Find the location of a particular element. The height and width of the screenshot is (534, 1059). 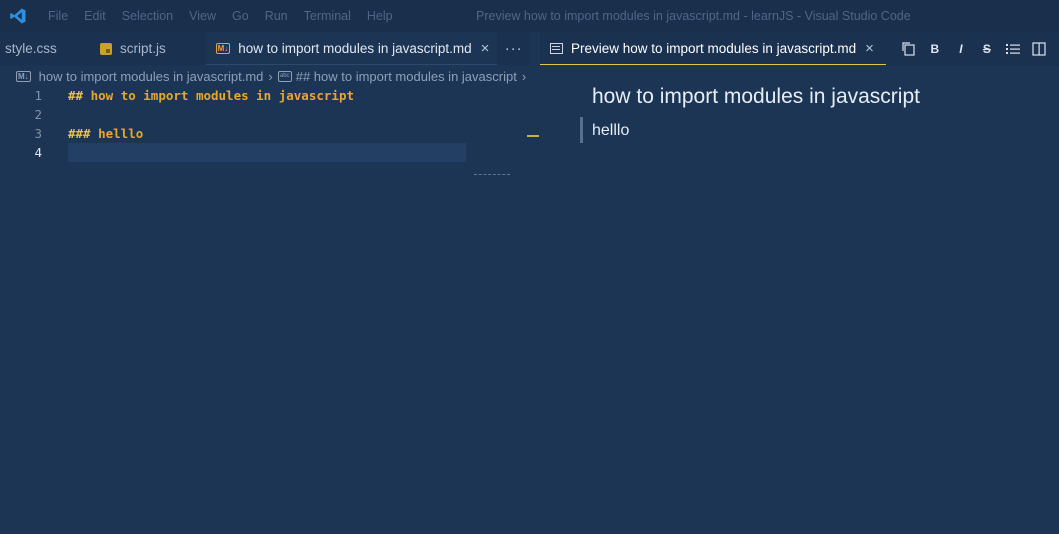

menu-go: Go is located at coordinates (240, 16).